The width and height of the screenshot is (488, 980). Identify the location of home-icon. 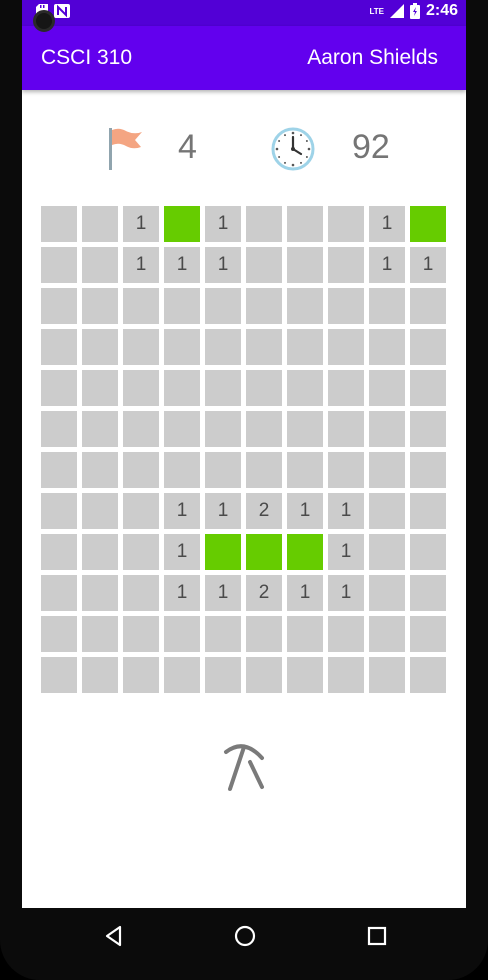
(245, 936).